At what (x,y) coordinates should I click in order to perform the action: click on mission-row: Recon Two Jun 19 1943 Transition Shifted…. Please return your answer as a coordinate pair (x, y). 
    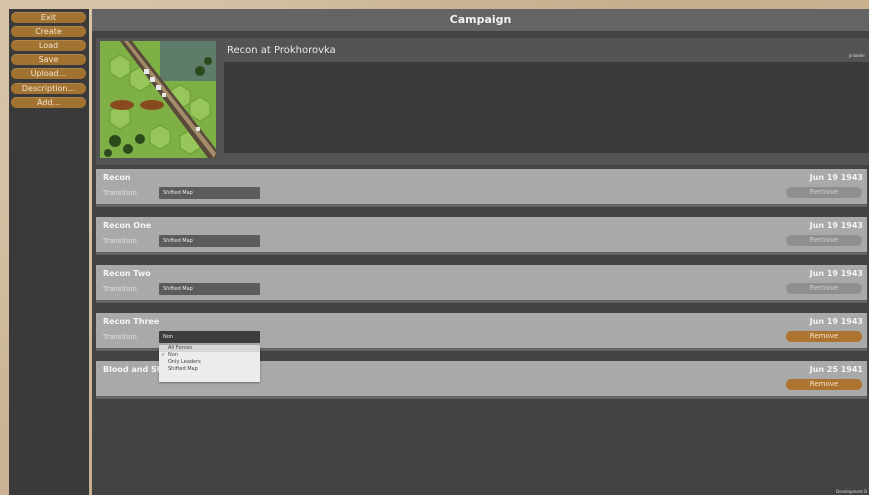
    Looking at the image, I should click on (481, 284).